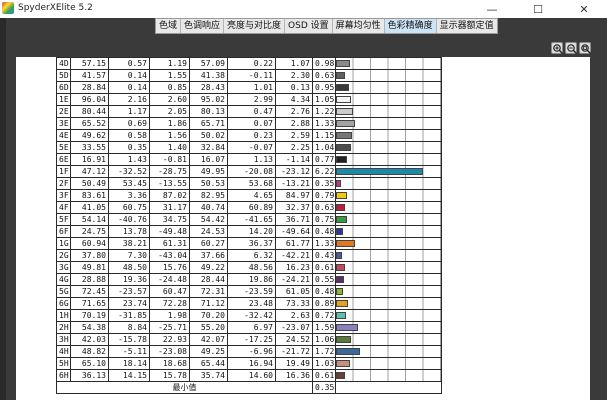 Image resolution: width=607 pixels, height=400 pixels. I want to click on patch-id-cell: 6E, so click(63, 159).